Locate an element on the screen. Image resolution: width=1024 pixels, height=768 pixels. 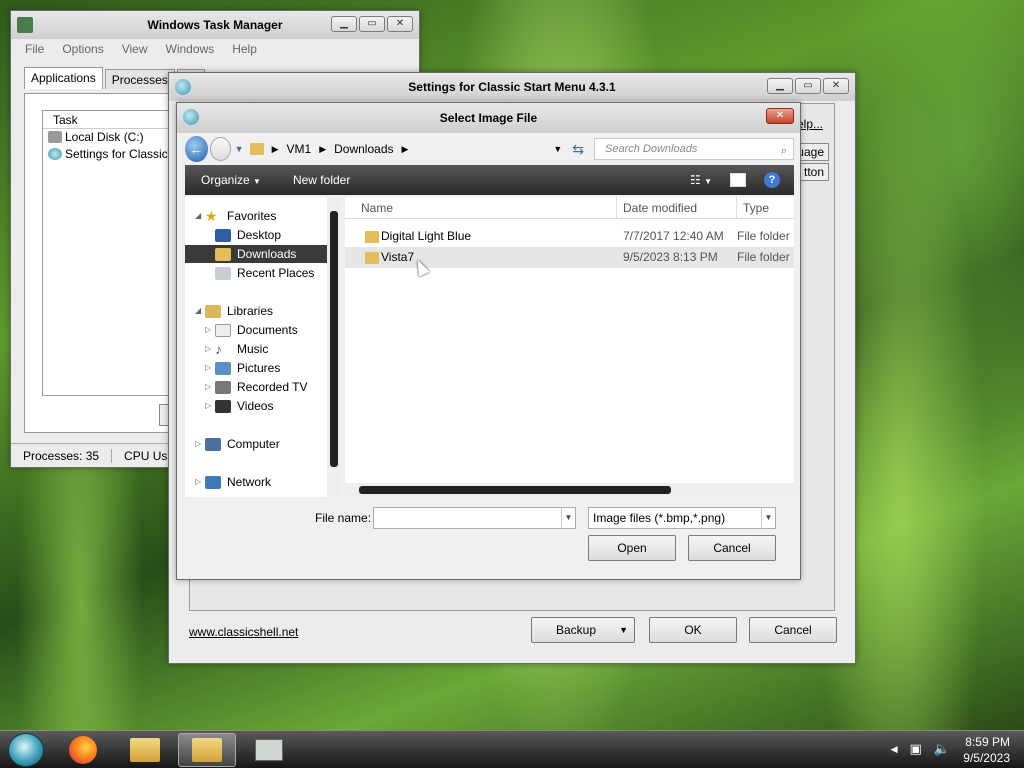
breadcrumb-vm1: VM1 is located at coordinates (299, 149).